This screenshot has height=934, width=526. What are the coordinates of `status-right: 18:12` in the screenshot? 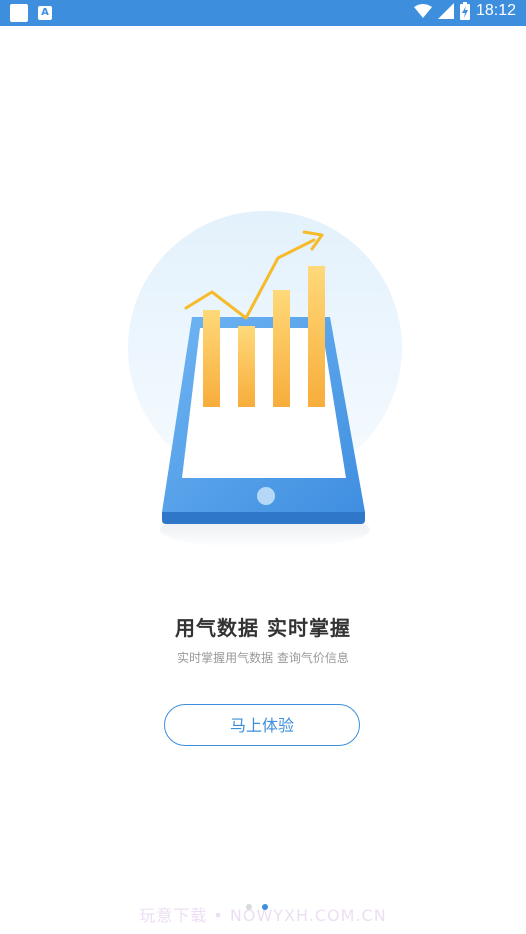 It's located at (464, 11).